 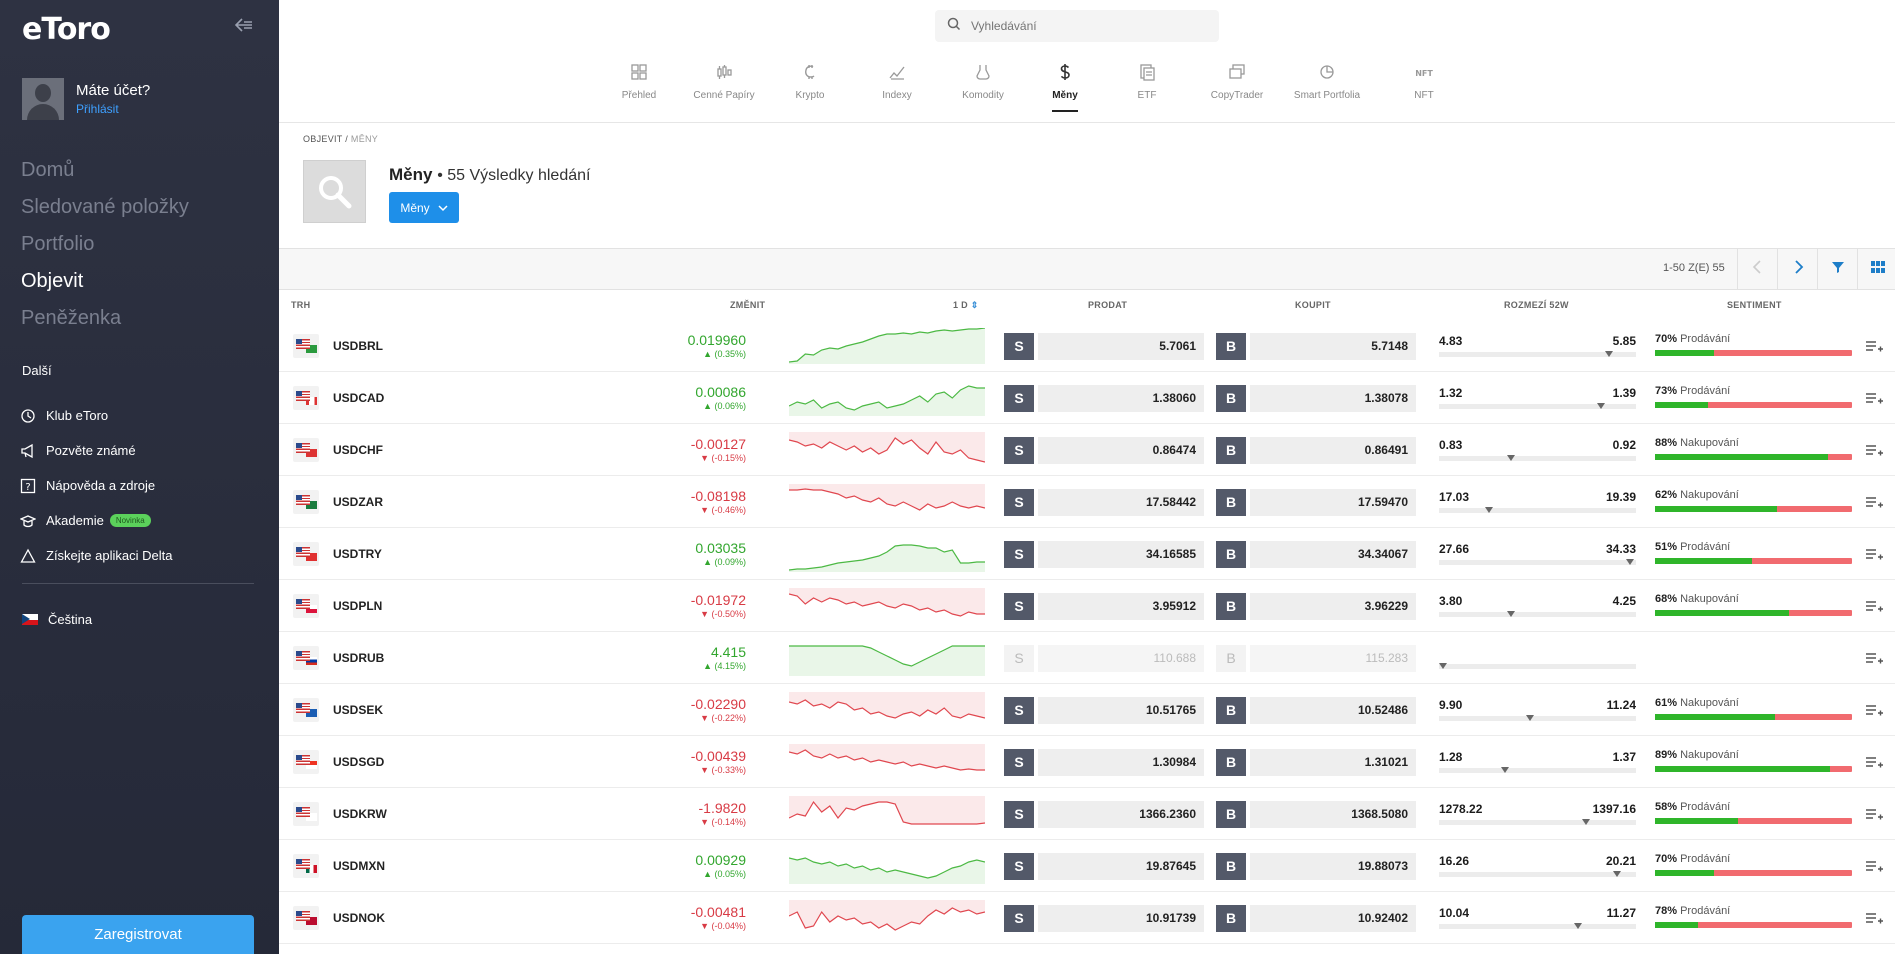 What do you see at coordinates (424, 207) in the screenshot?
I see `category-filter-dropdown: Měny` at bounding box center [424, 207].